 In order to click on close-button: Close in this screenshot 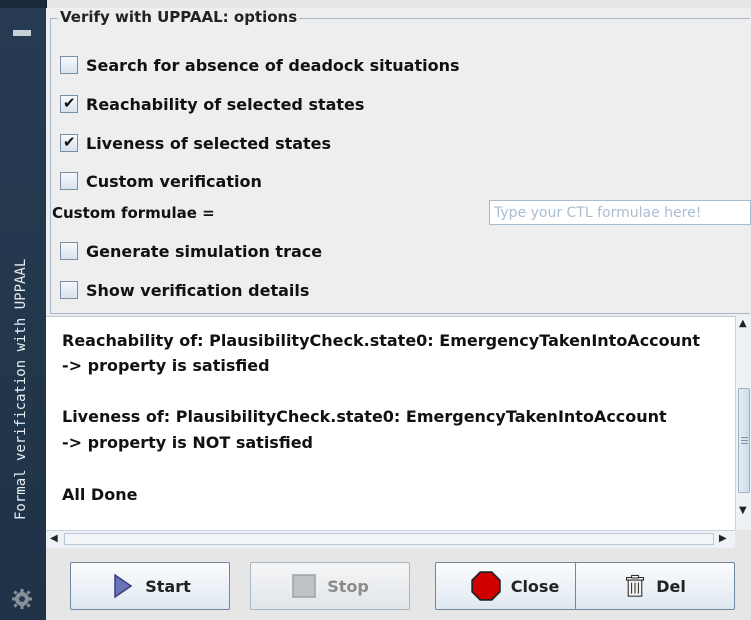, I will do `click(515, 586)`.